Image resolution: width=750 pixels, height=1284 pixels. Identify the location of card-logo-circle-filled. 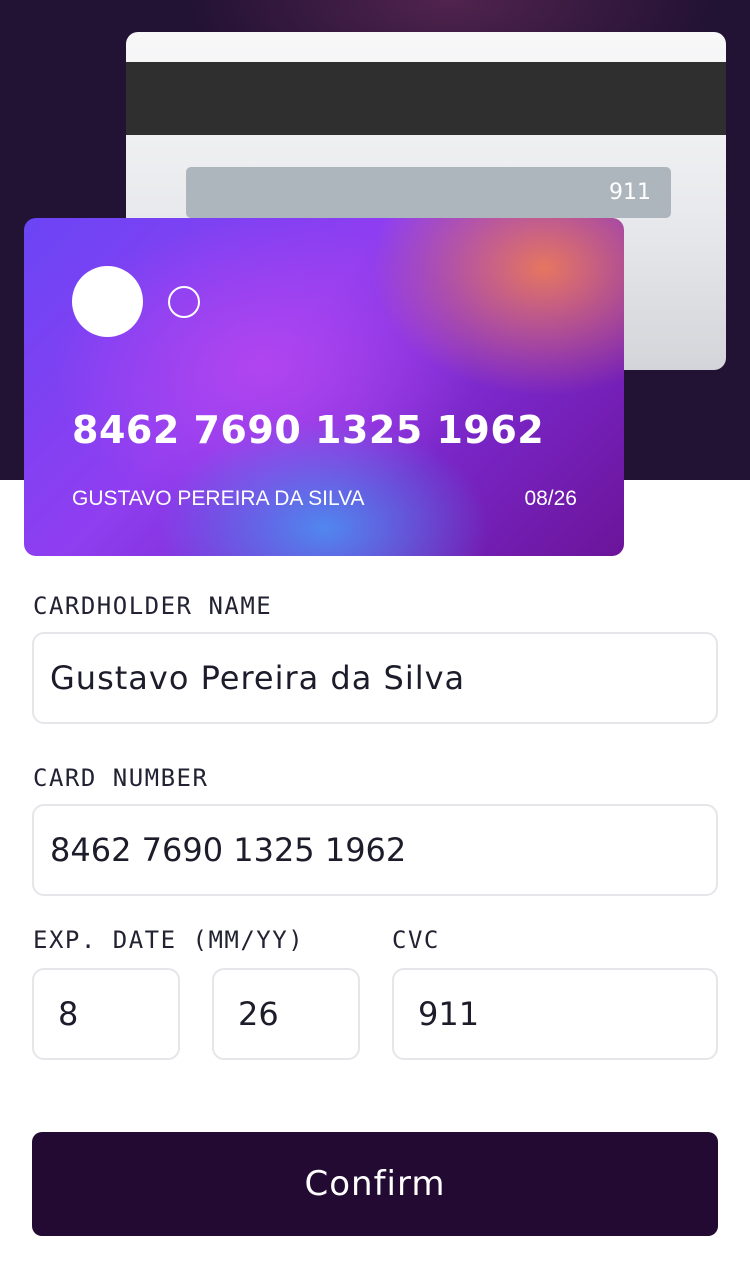
(107, 301).